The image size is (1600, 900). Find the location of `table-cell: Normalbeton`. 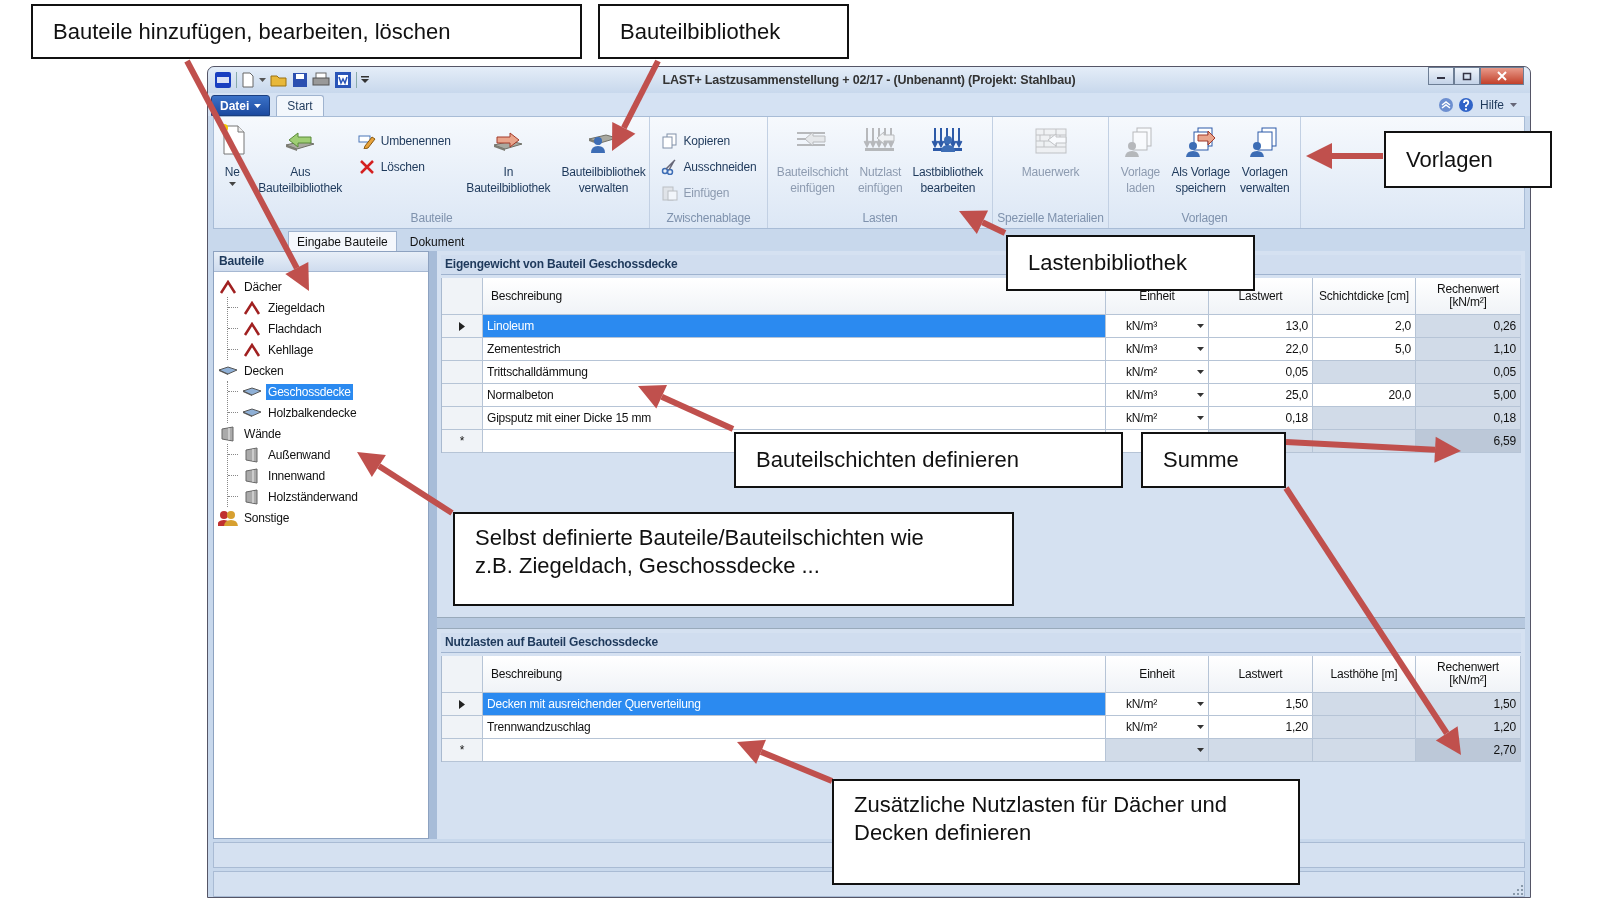

table-cell: Normalbeton is located at coordinates (794, 395).